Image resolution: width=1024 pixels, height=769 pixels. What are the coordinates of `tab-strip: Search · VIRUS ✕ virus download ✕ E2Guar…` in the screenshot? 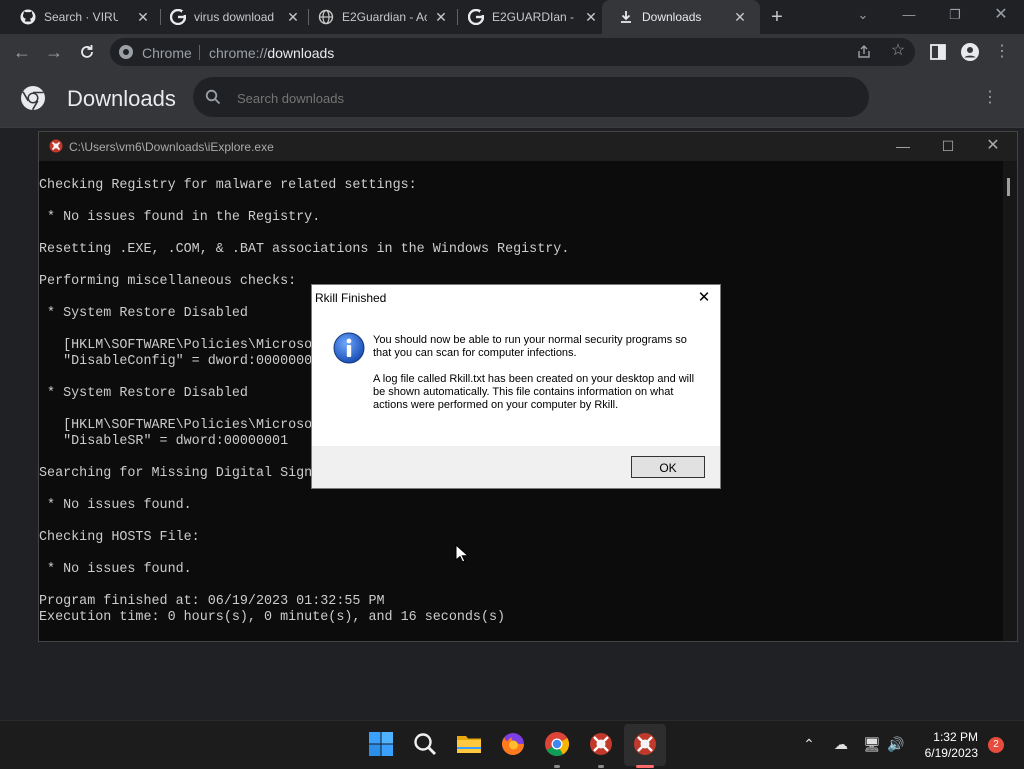 It's located at (512, 17).